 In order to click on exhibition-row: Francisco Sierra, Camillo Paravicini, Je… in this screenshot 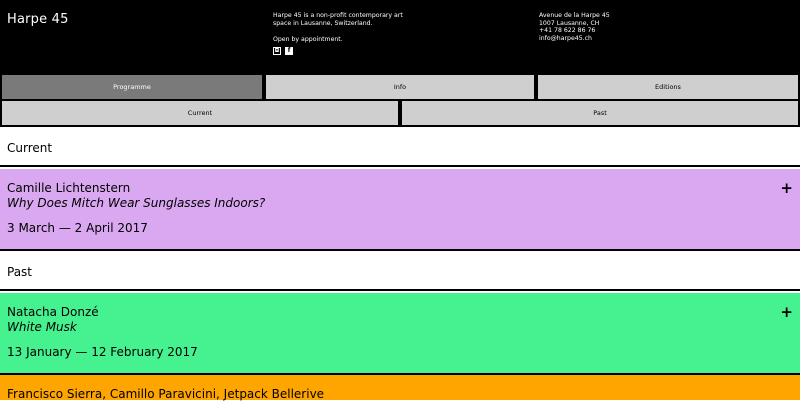, I will do `click(400, 388)`.